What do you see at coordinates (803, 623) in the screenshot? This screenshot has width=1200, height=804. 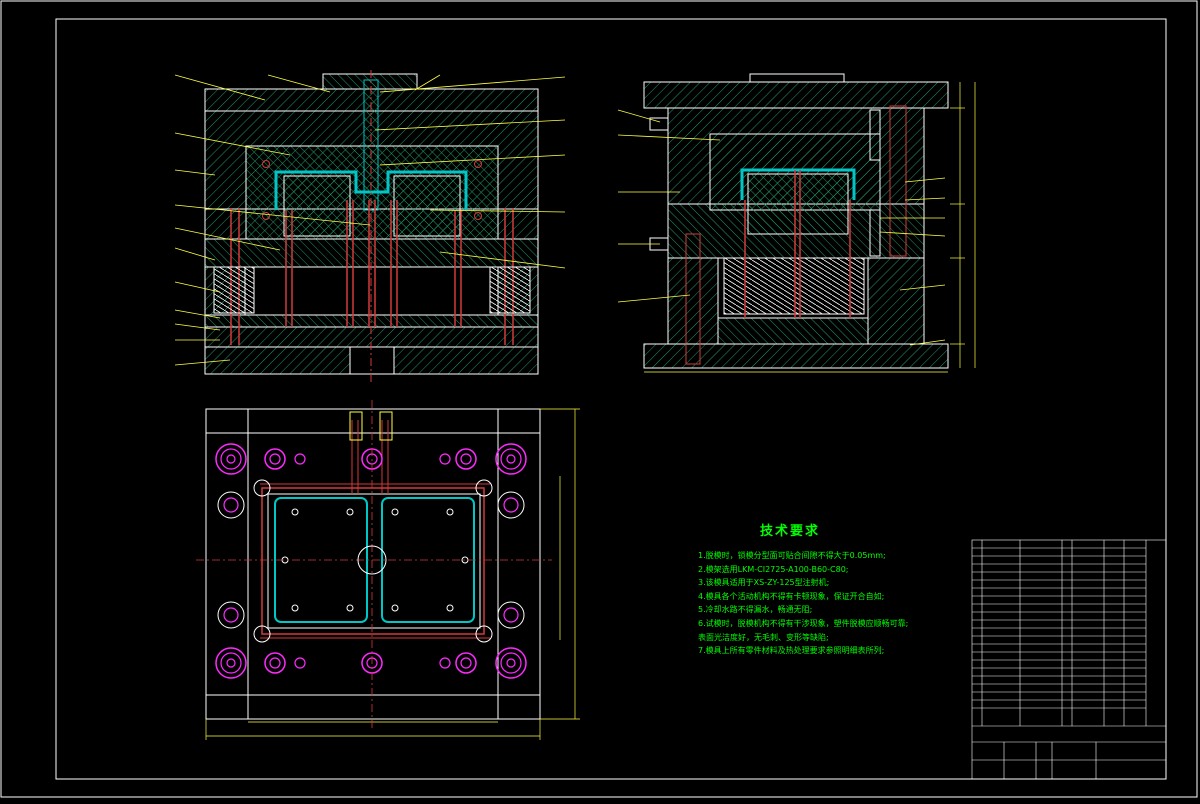 I see `requirement-line-6: 6.试模时，脱模机构不得有干涉现象，塑件脱模应顺畅可靠;` at bounding box center [803, 623].